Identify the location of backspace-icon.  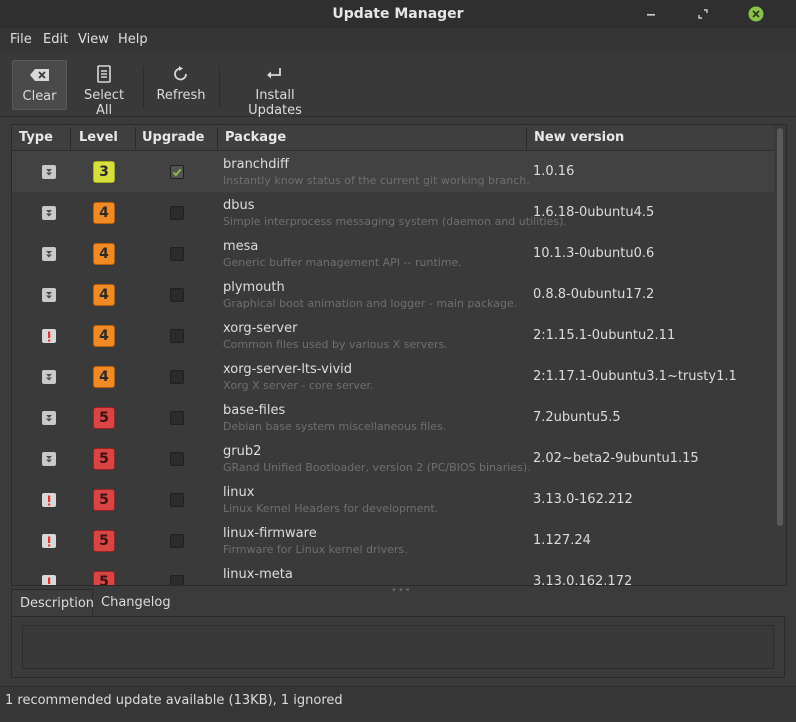
(39, 75).